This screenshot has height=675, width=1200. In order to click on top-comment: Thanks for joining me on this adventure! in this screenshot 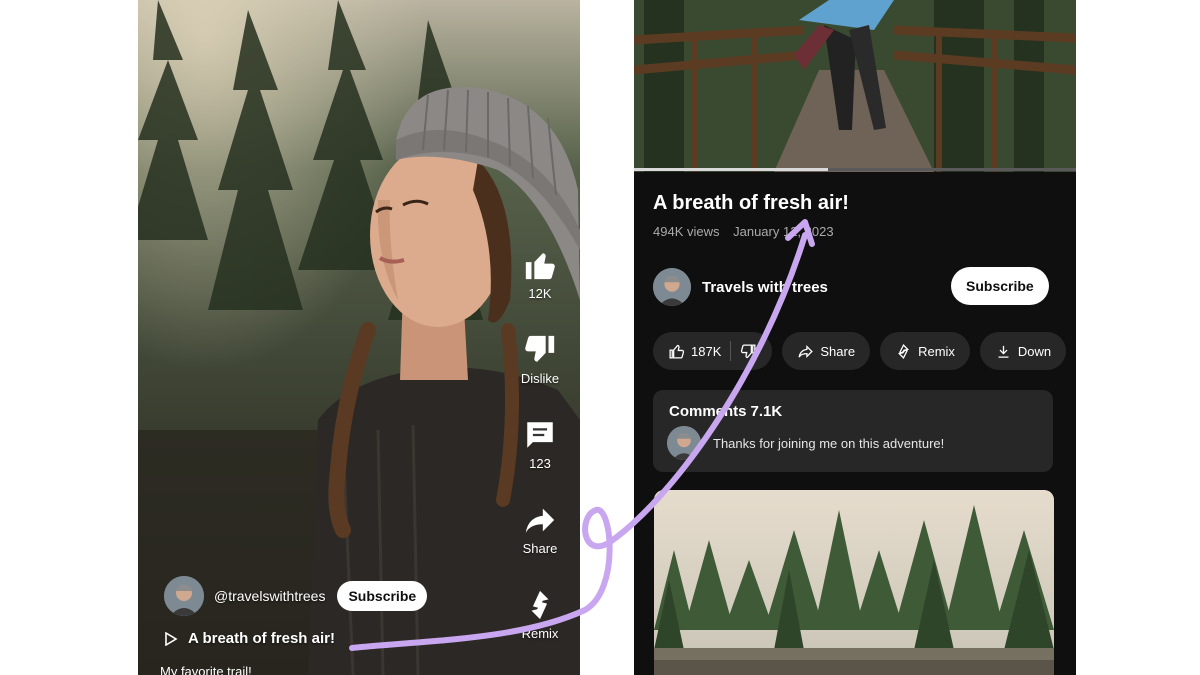, I will do `click(805, 443)`.